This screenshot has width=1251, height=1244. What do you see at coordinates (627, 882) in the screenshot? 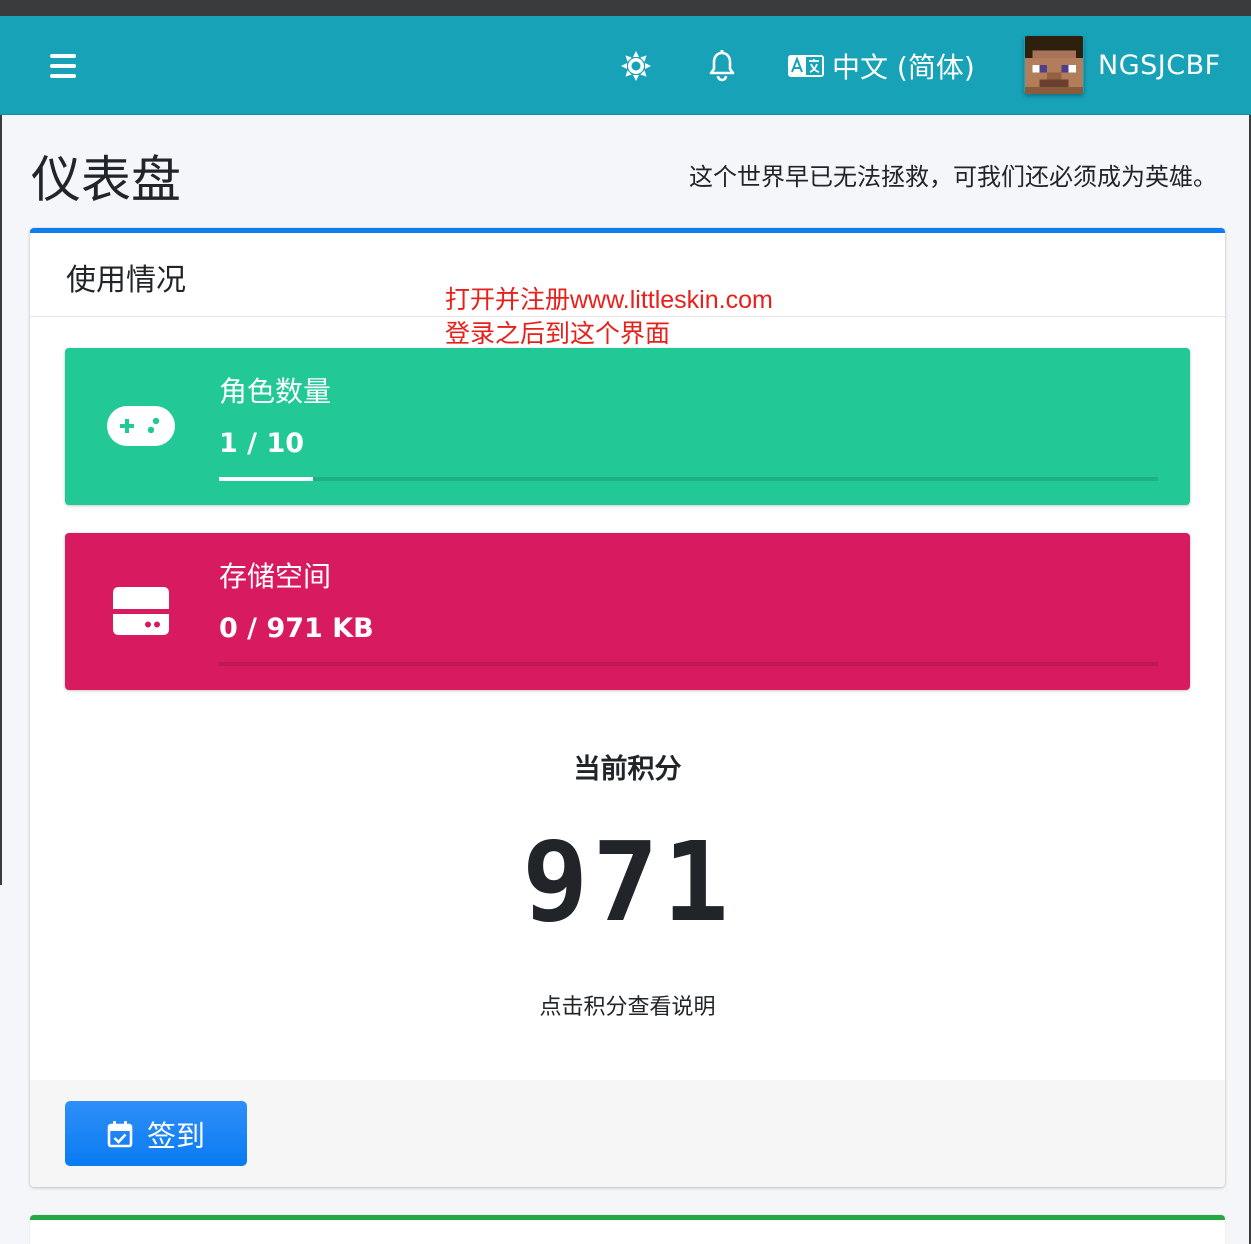
I see `score-value: 971` at bounding box center [627, 882].